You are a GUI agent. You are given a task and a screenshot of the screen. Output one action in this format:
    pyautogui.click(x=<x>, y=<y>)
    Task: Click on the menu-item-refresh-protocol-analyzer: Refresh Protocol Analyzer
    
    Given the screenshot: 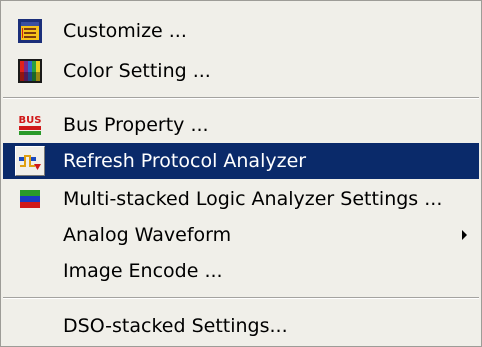 What is the action you would take?
    pyautogui.click(x=241, y=161)
    